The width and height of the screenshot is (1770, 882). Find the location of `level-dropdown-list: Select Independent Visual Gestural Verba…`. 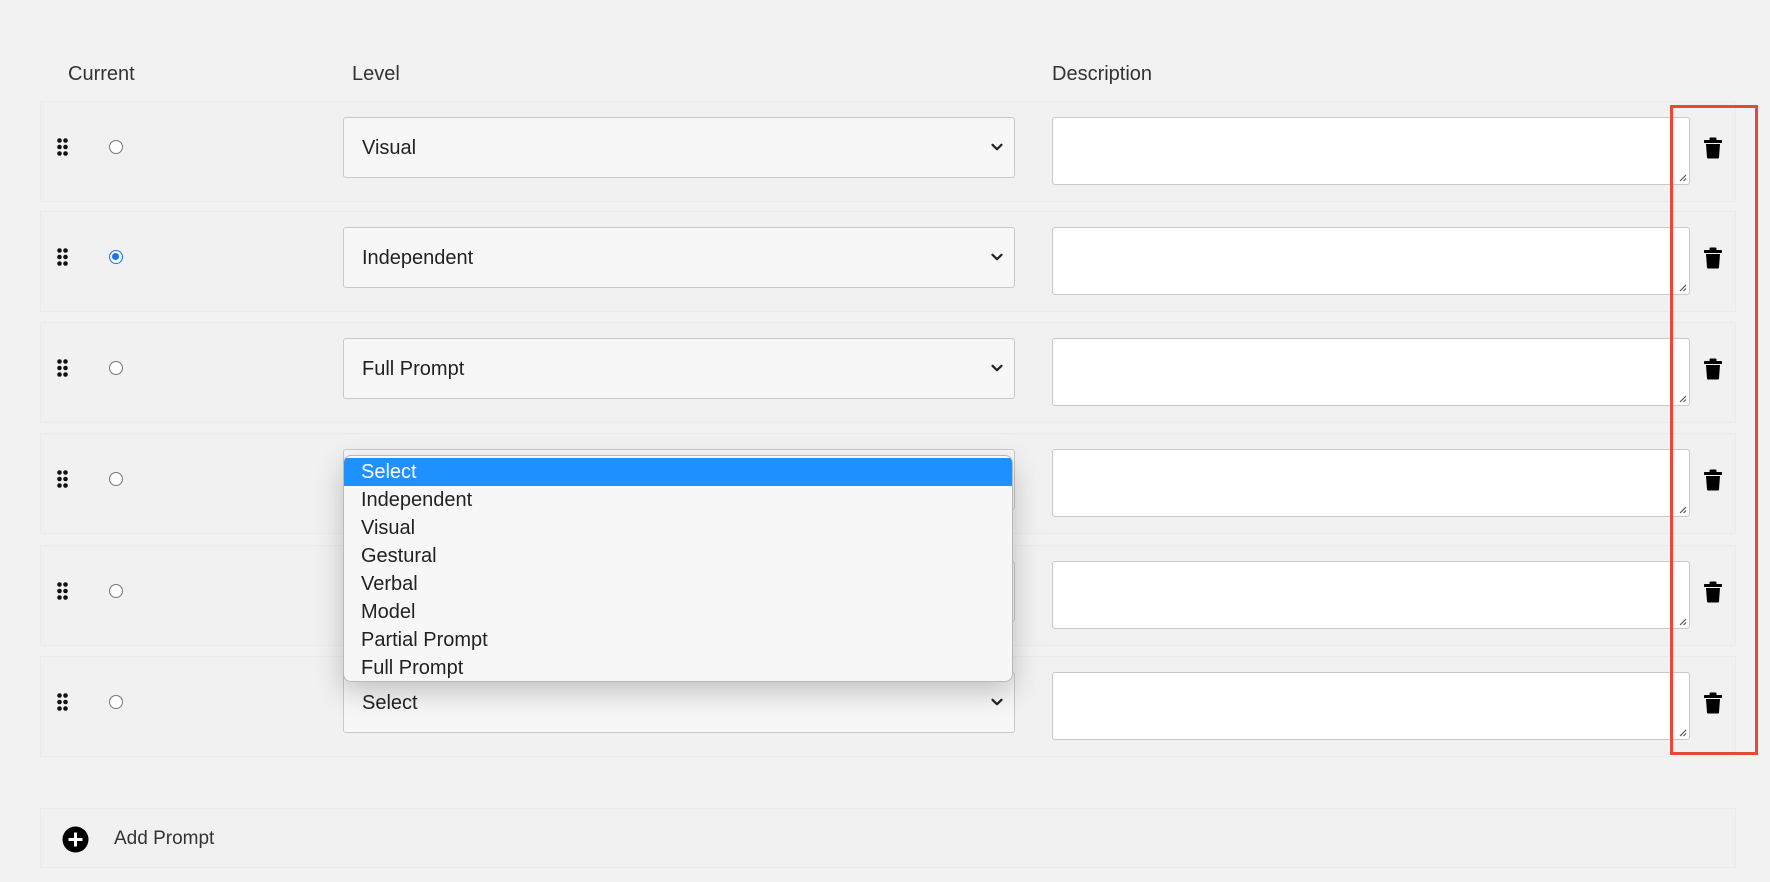

level-dropdown-list: Select Independent Visual Gestural Verba… is located at coordinates (678, 568).